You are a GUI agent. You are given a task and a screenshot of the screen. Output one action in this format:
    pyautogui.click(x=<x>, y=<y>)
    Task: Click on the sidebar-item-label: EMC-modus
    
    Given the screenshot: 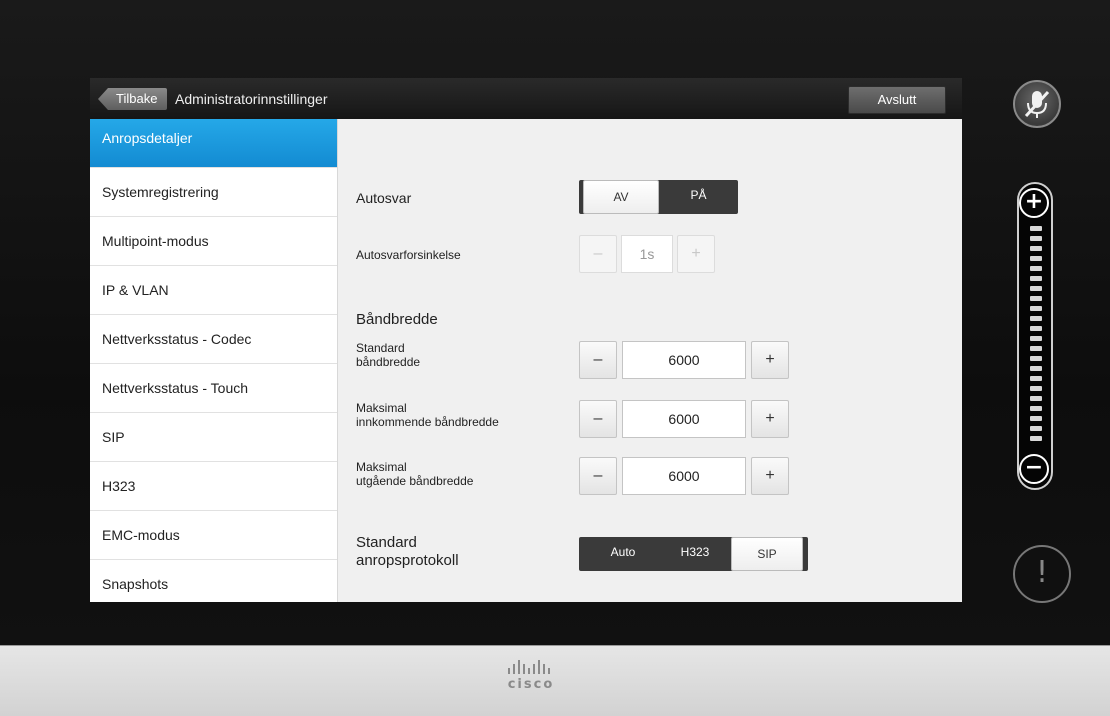 What is the action you would take?
    pyautogui.click(x=141, y=535)
    